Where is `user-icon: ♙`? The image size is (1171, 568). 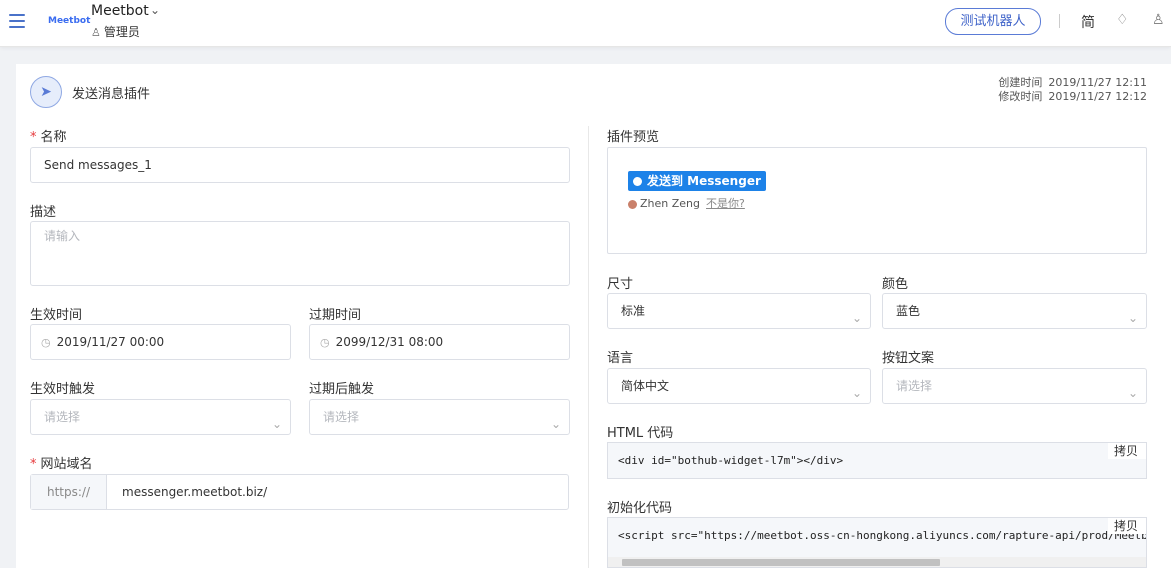 user-icon: ♙ is located at coordinates (96, 32).